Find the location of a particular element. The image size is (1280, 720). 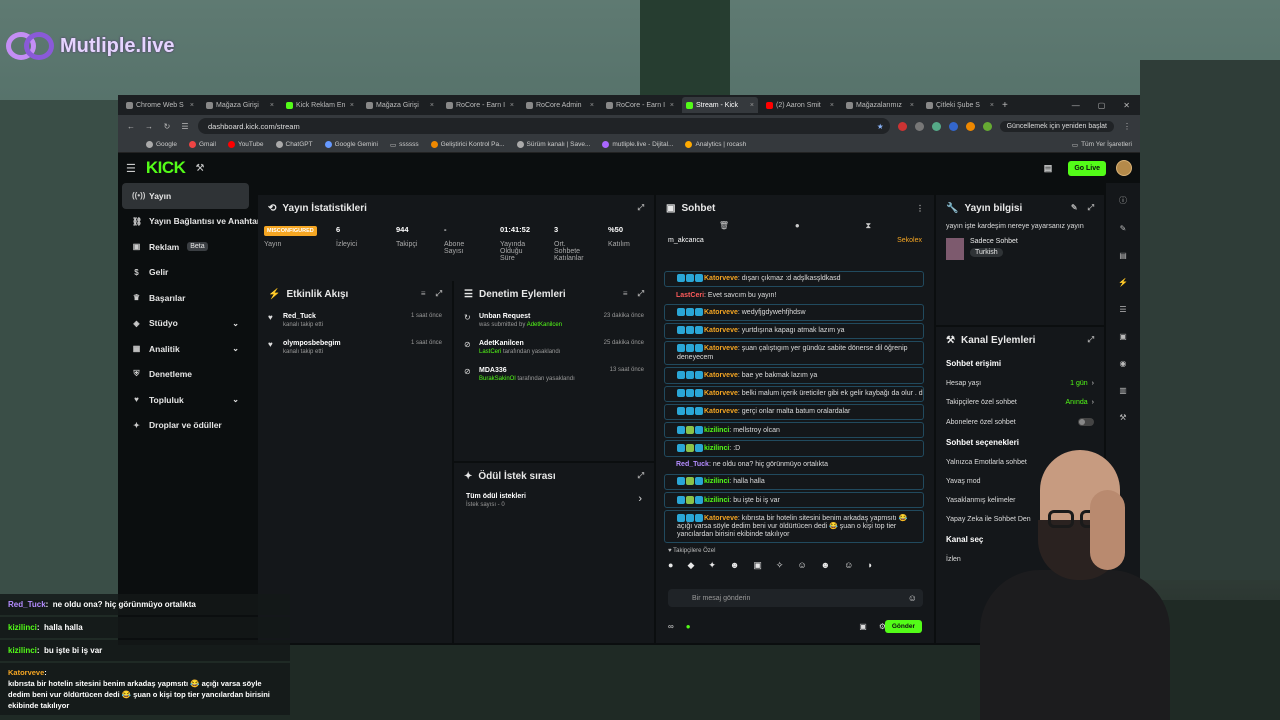

trash-icon: 🗑 is located at coordinates (724, 226).